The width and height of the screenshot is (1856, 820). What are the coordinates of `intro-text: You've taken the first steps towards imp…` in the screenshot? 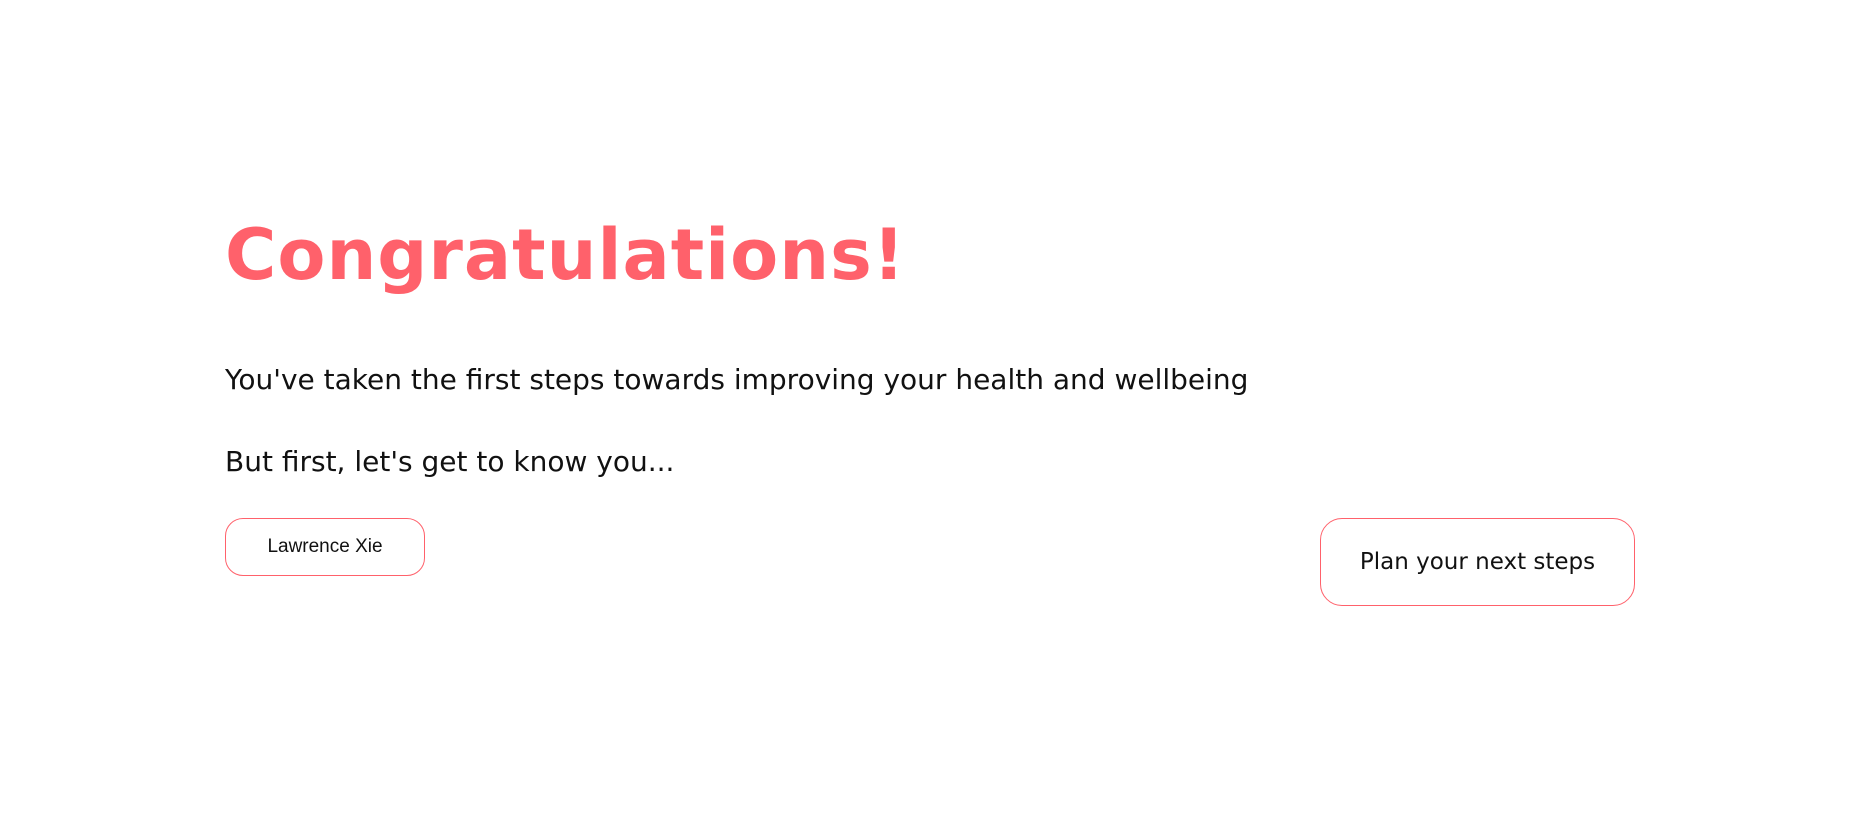 It's located at (737, 379).